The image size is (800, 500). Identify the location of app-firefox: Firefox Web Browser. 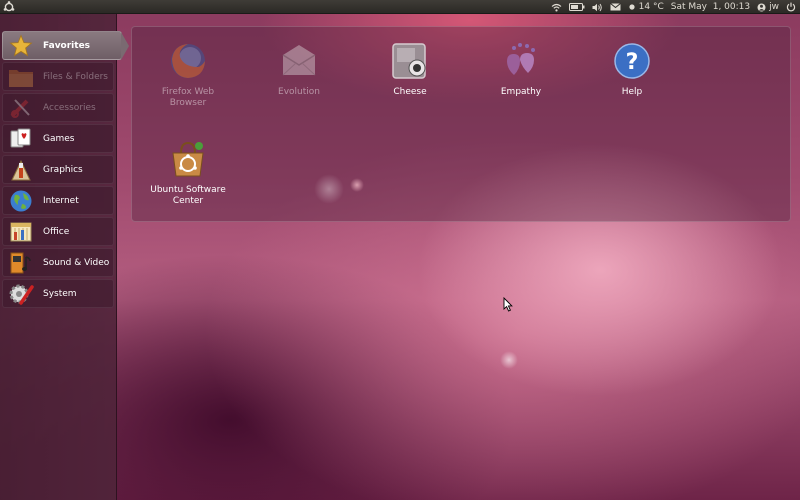
(188, 75).